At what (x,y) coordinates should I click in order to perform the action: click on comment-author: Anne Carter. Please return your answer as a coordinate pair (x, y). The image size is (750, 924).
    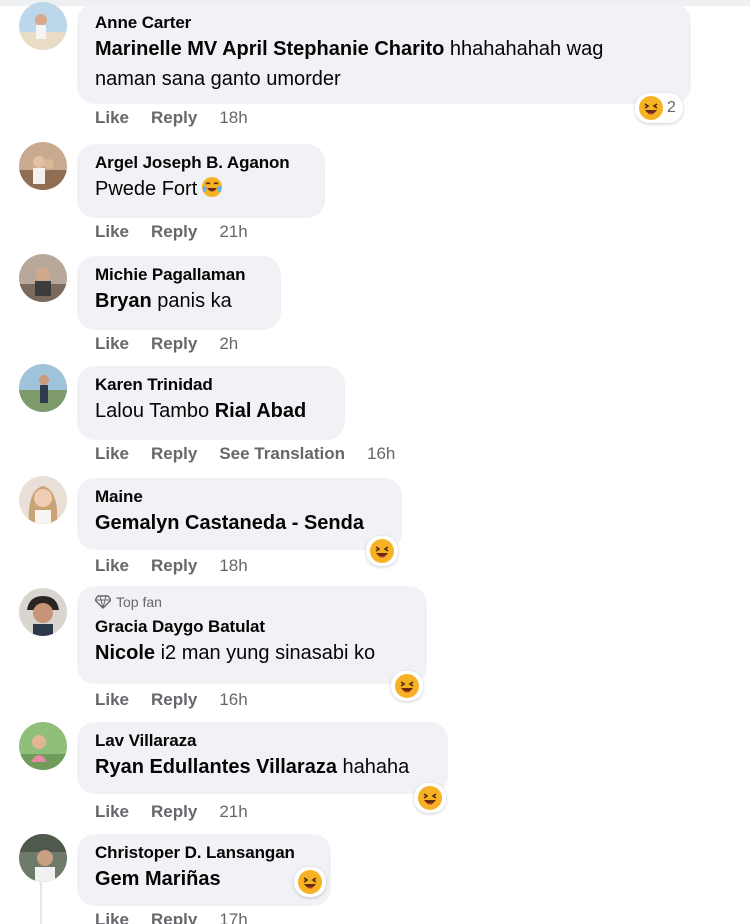
    Looking at the image, I should click on (384, 23).